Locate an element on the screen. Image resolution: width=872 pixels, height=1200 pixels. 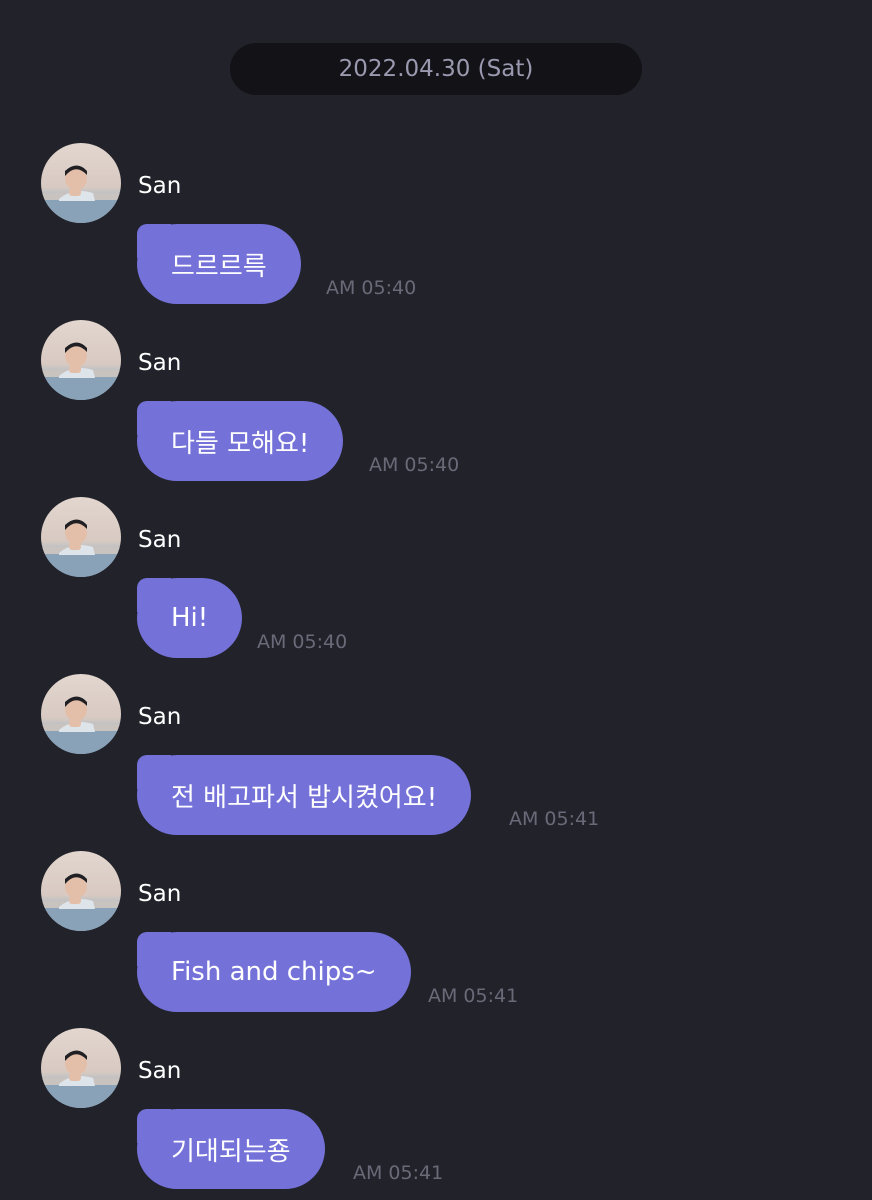
message-bubble: Hi! is located at coordinates (190, 618).